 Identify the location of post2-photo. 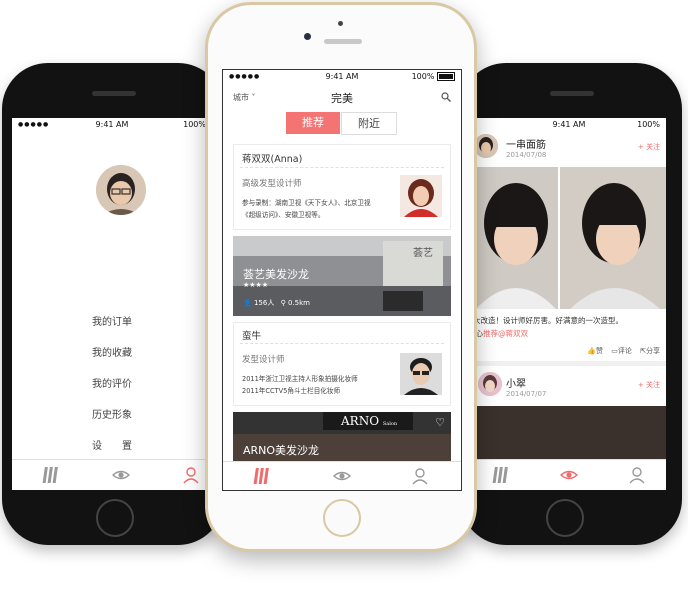
(569, 436).